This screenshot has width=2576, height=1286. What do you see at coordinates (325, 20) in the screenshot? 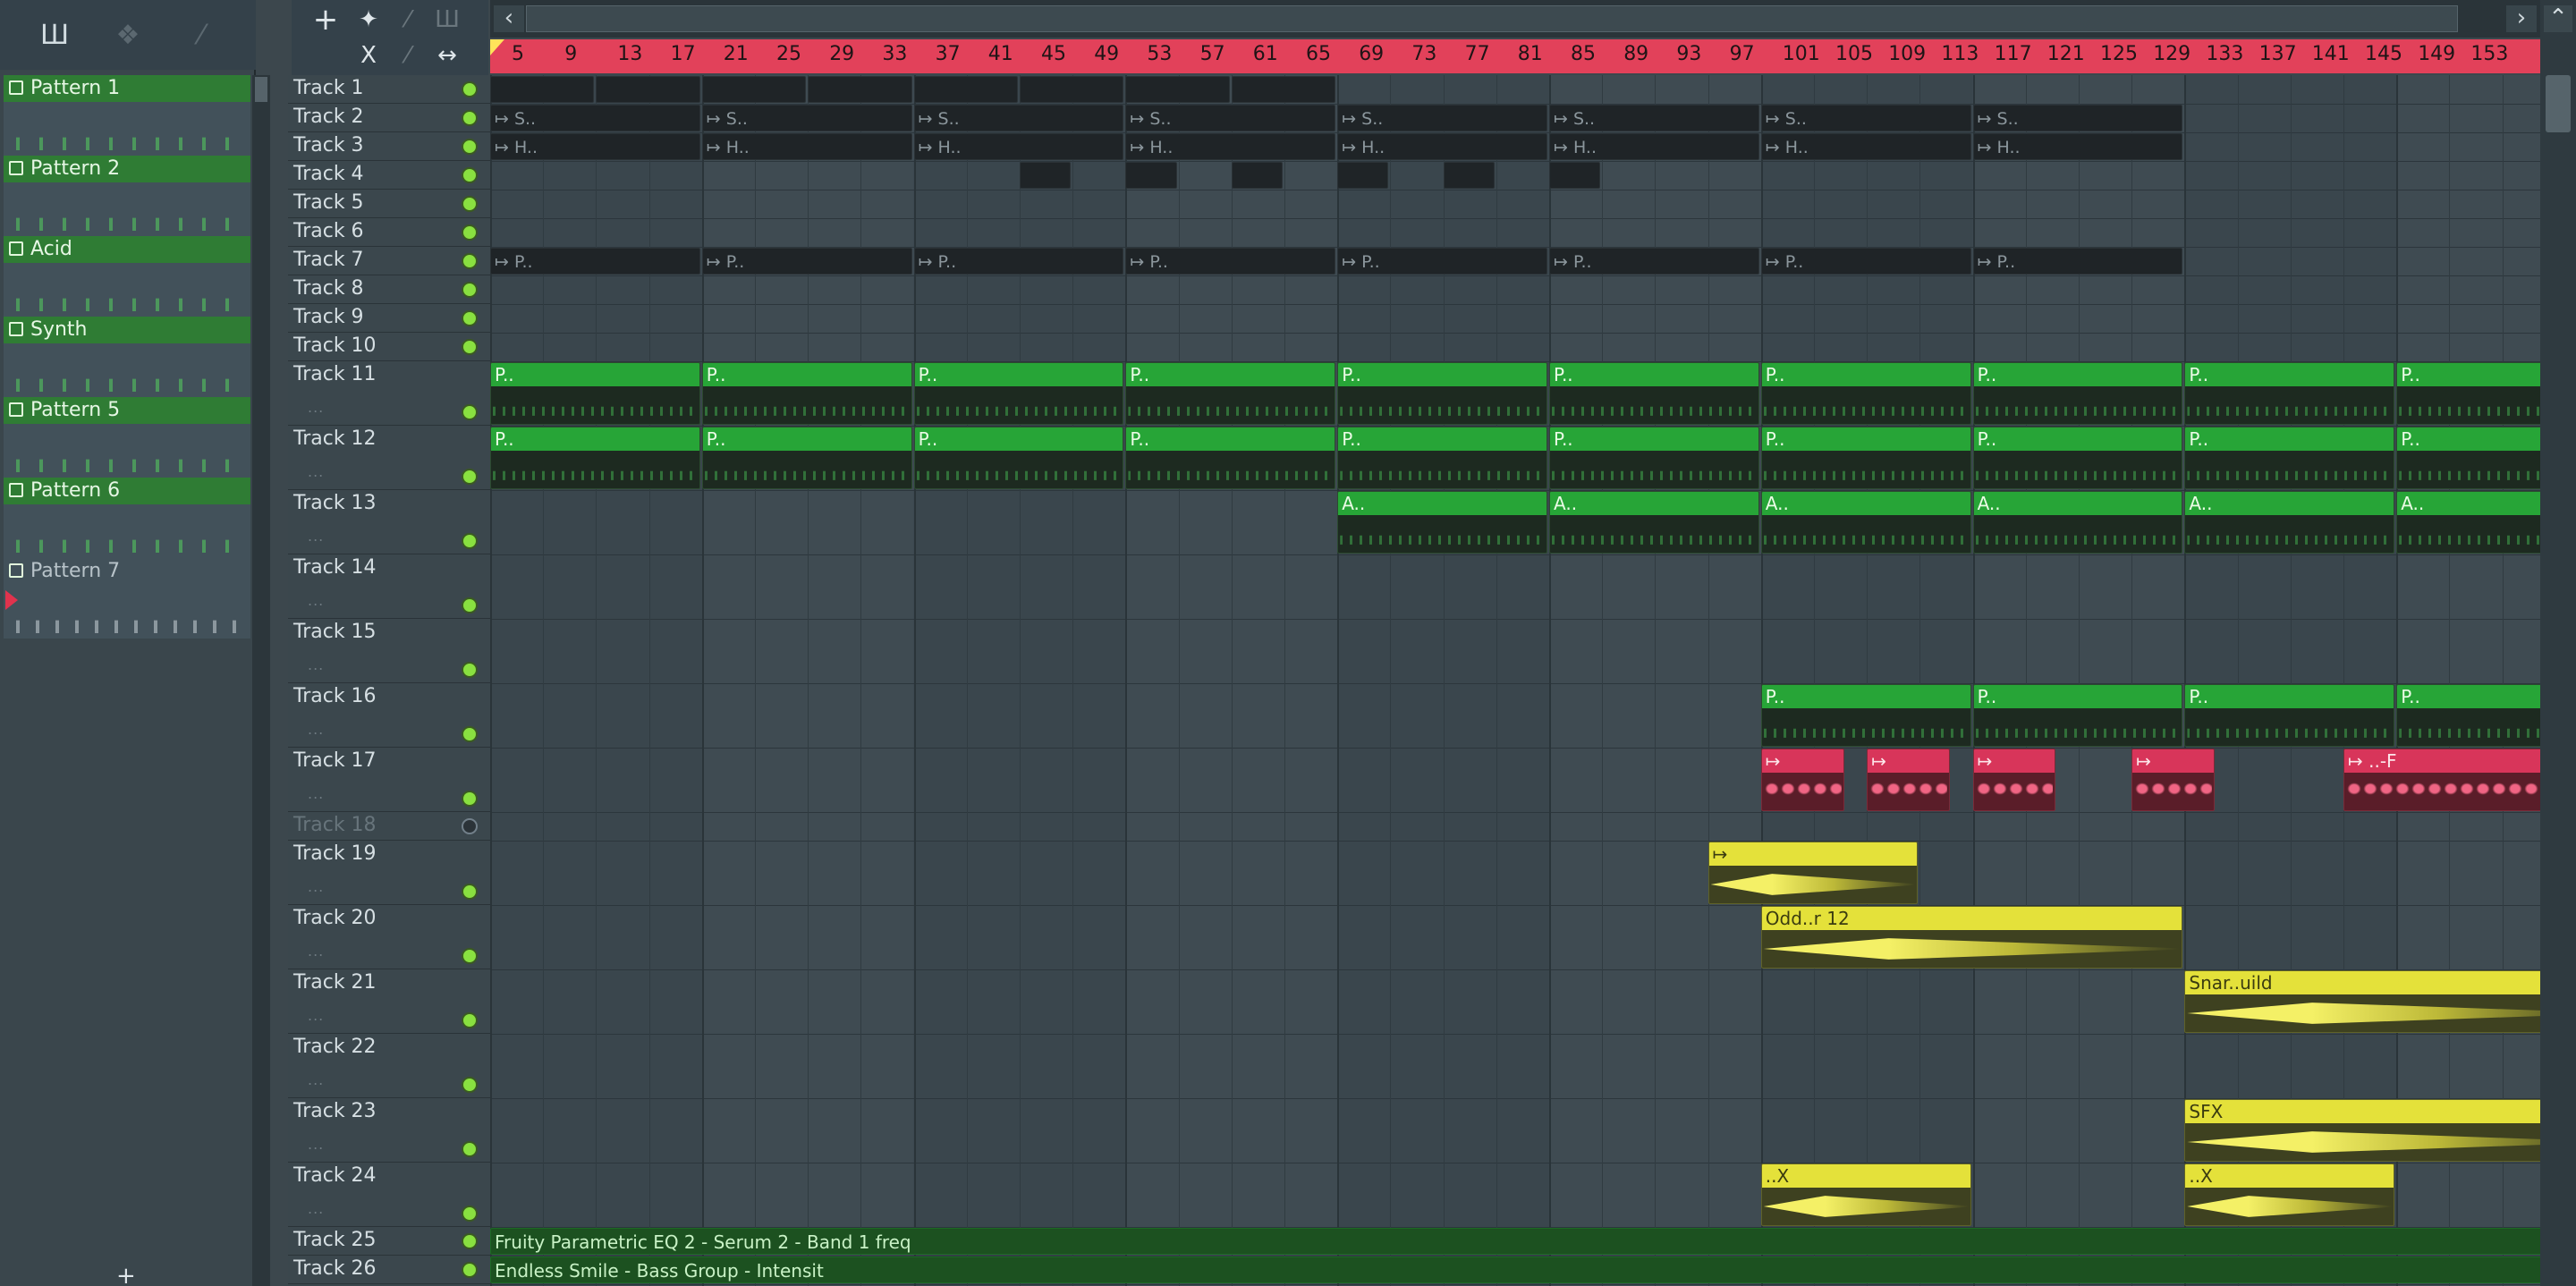
I see `add-track-button: +` at bounding box center [325, 20].